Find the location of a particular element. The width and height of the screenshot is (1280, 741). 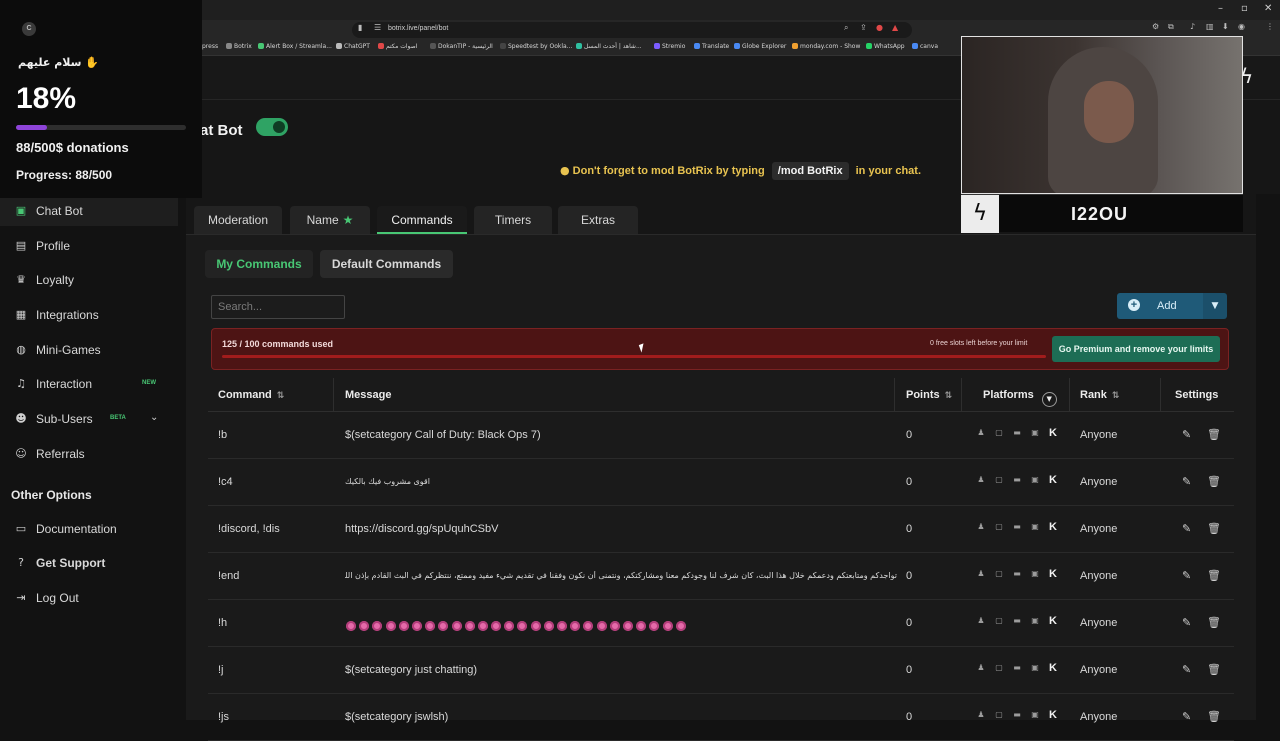

tab-timers: Timers is located at coordinates (513, 220).